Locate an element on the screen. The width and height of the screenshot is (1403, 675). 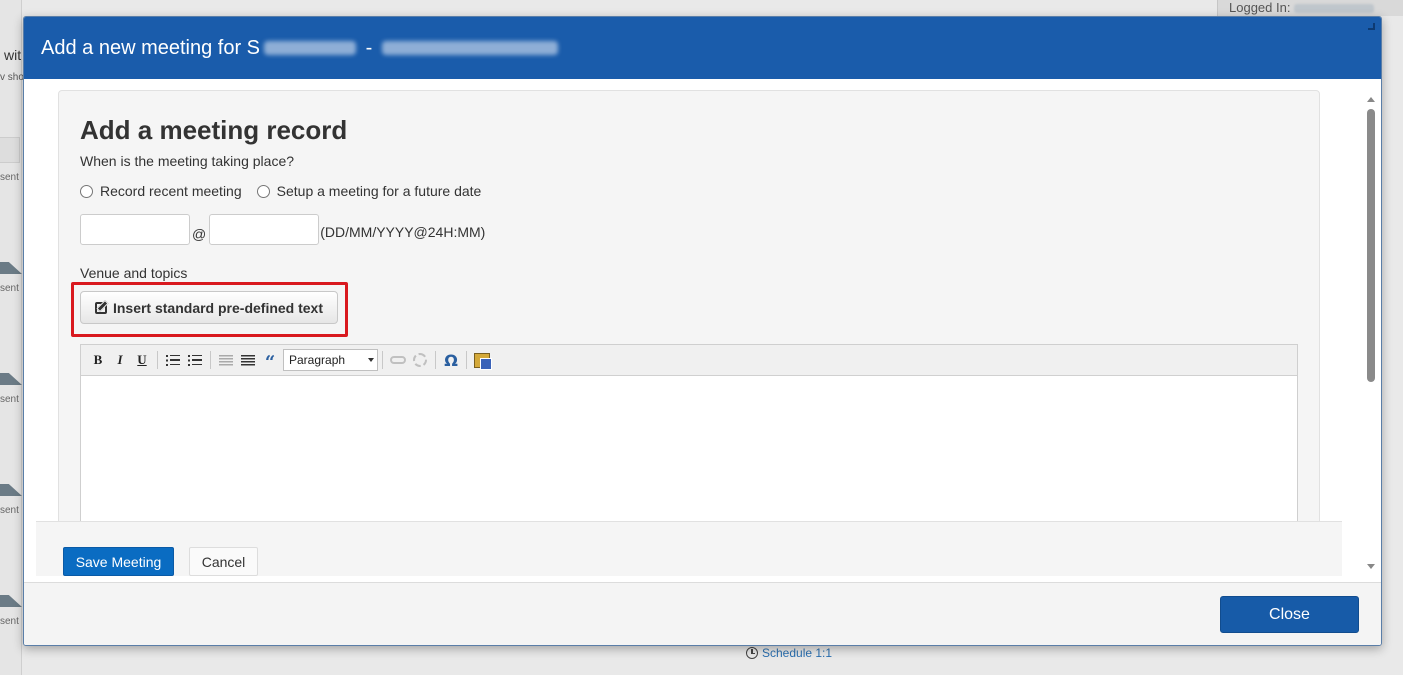
schedule-one-on-one-link: Schedule 1:1 is located at coordinates (789, 653).